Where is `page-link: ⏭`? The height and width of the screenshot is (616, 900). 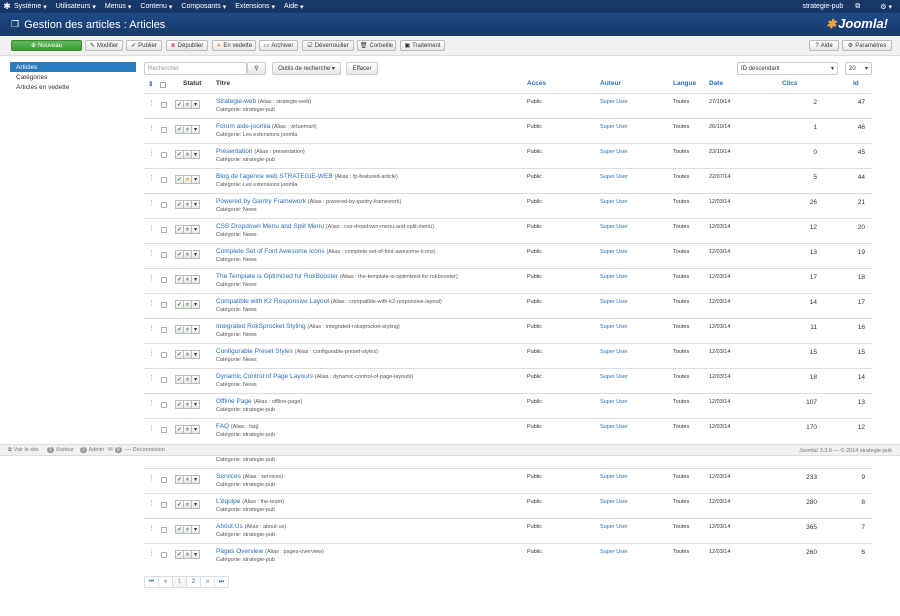
page-link: ⏭ is located at coordinates (221, 582).